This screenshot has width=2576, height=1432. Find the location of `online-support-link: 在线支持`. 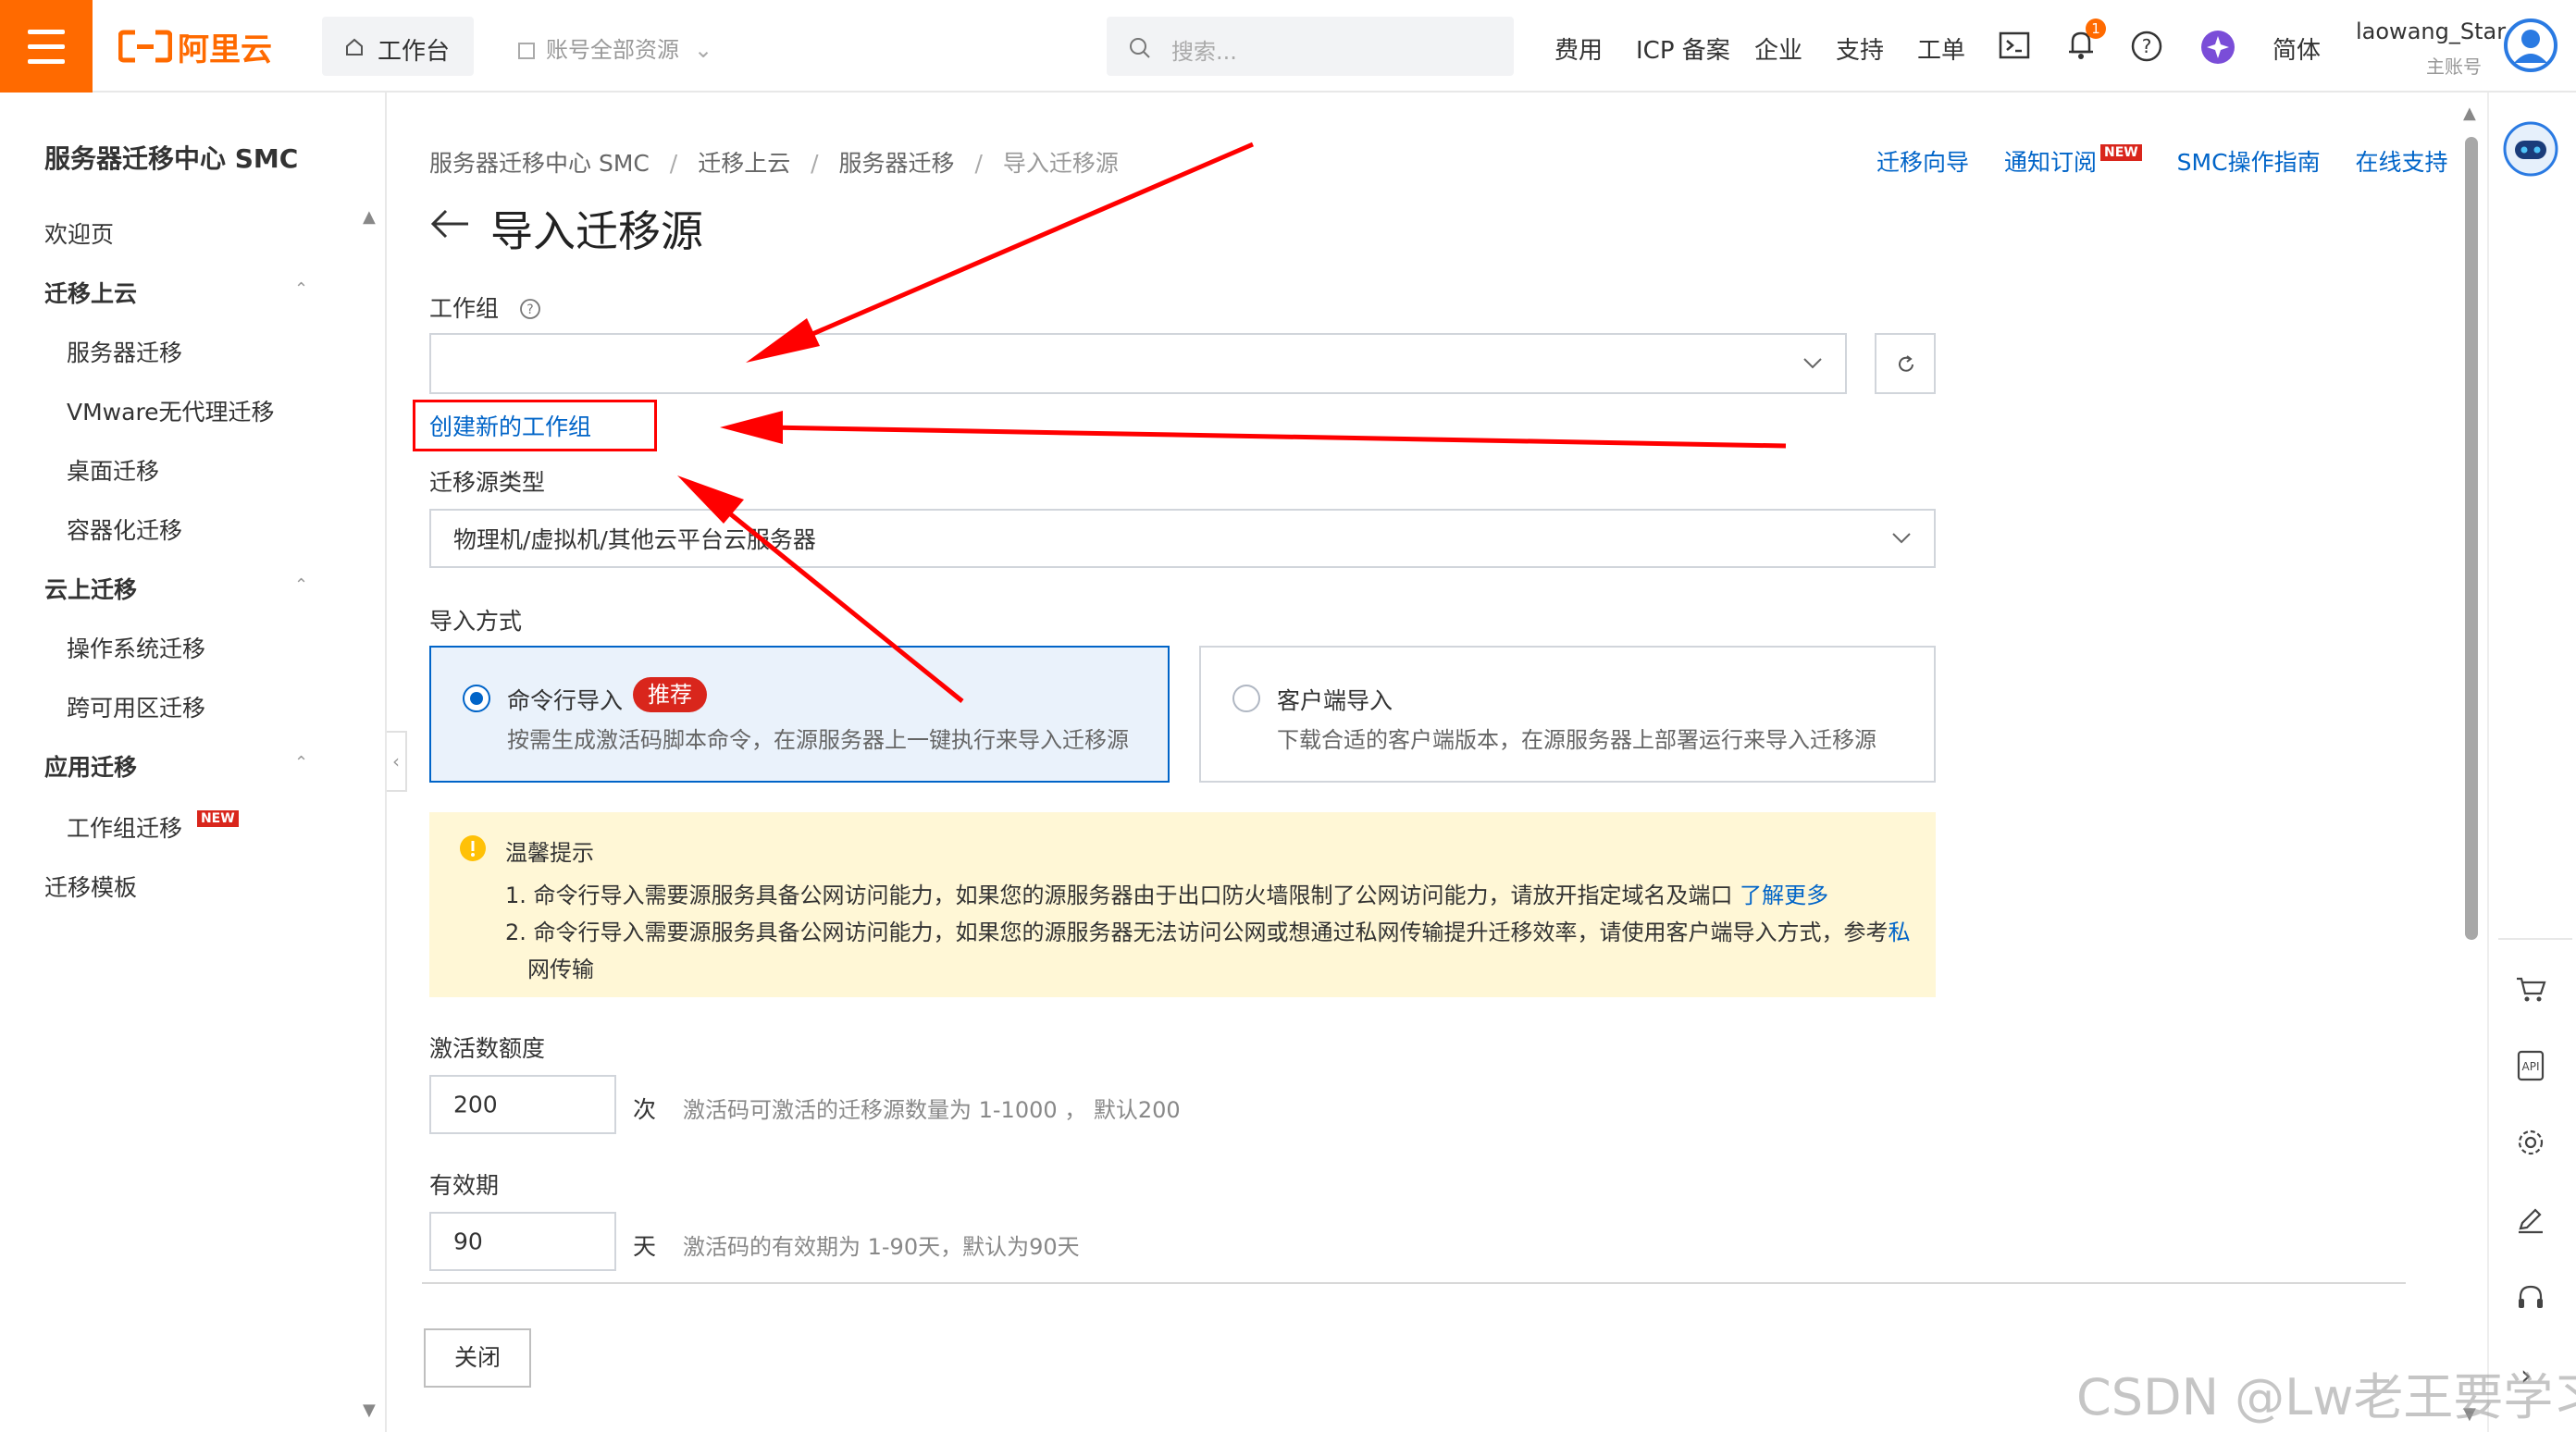

online-support-link: 在线支持 is located at coordinates (2402, 163).